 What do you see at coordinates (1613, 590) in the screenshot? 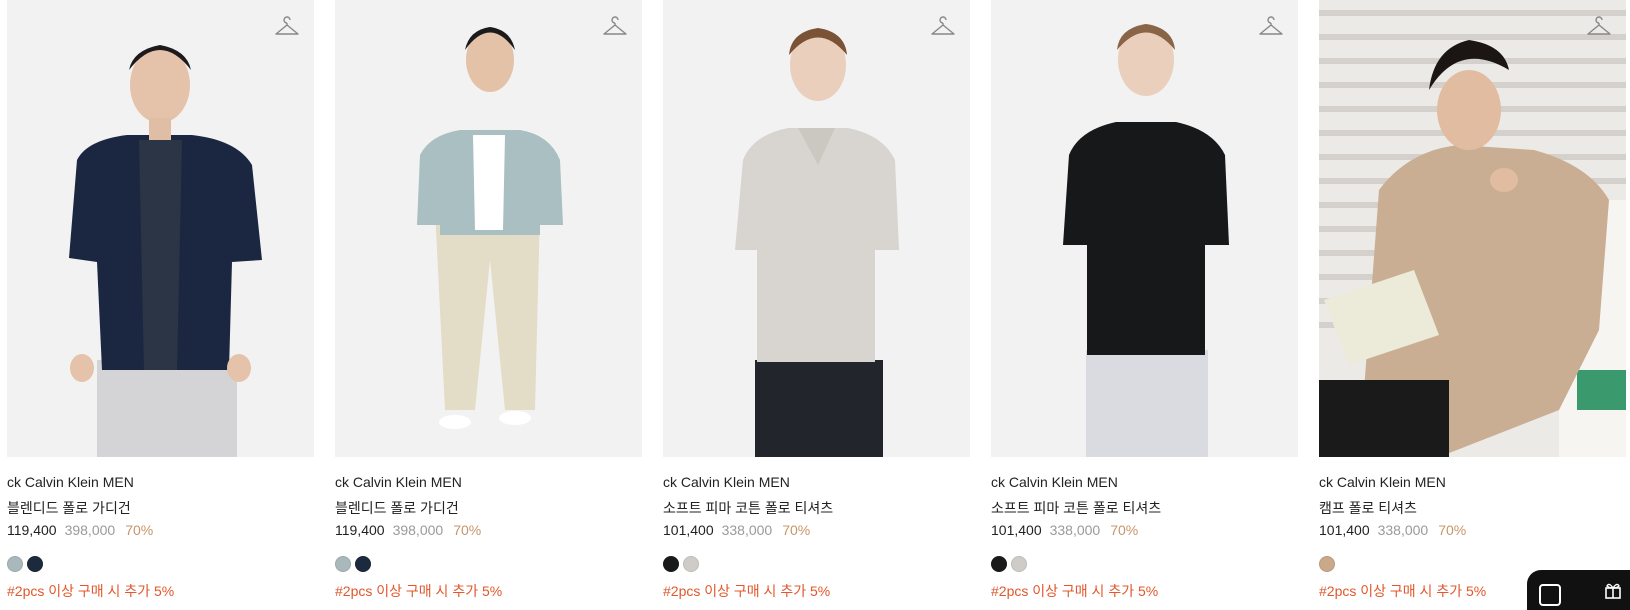
I see `gift-icon` at bounding box center [1613, 590].